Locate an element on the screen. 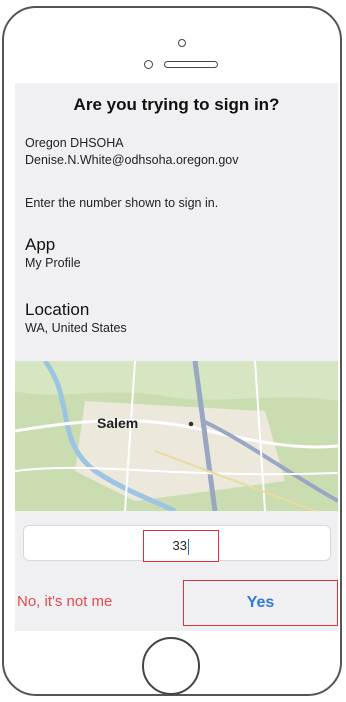  page-title: Are you trying to sign in? is located at coordinates (176, 104).